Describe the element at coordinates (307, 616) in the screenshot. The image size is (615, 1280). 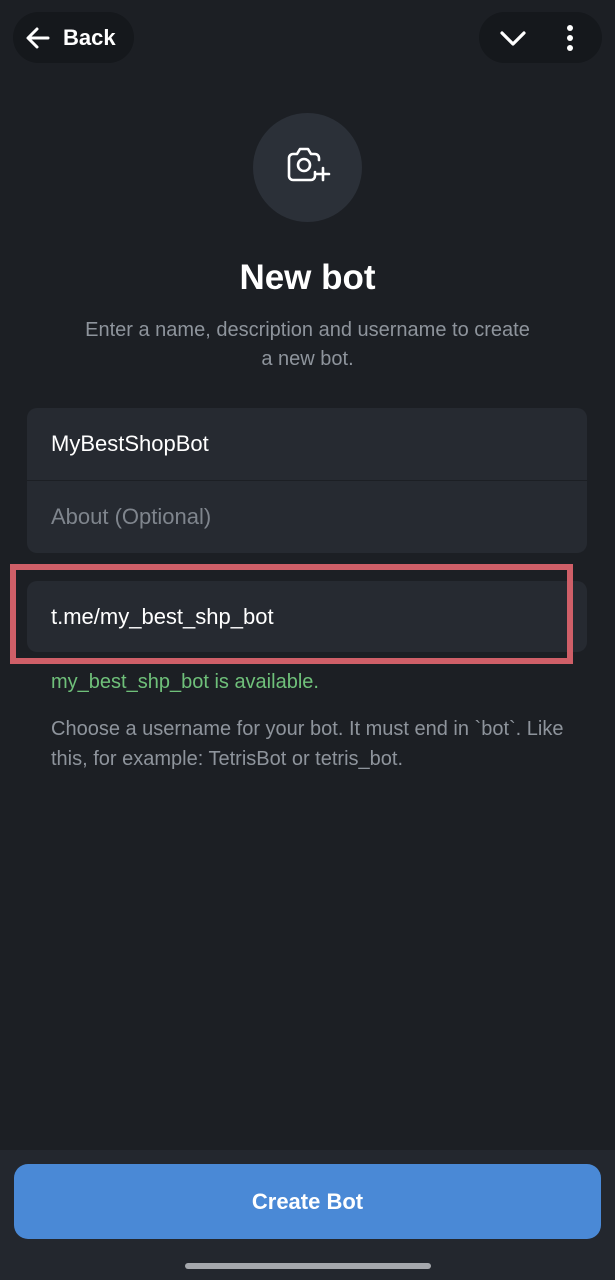
I see `username-field: t.me/my_best_shp_bot` at that location.